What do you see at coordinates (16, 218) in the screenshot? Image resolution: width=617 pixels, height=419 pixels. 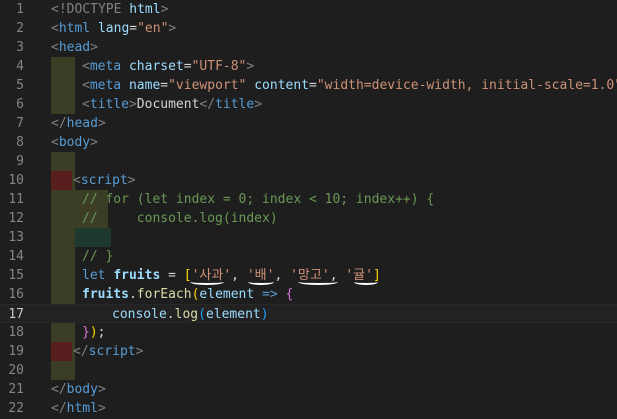 I see `line-number: 12` at bounding box center [16, 218].